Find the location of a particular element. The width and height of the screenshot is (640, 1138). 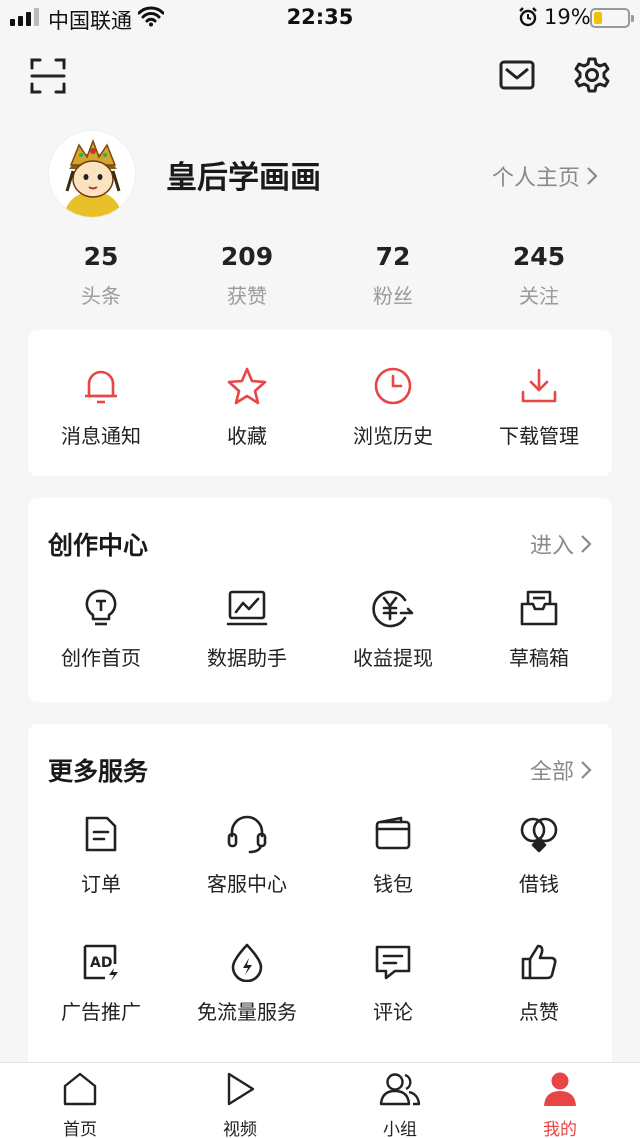

creator-center-enter-label: 进入 is located at coordinates (551, 546).